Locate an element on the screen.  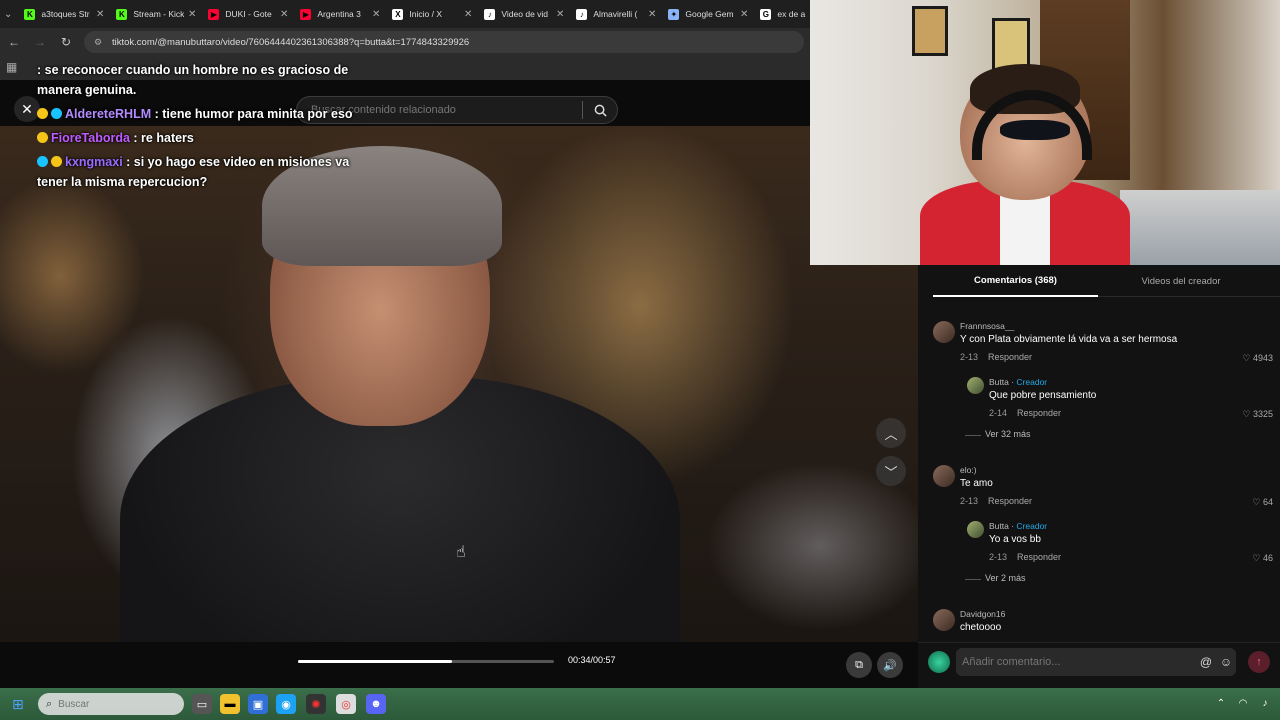
like-count: 3325 is located at coordinates (1262, 414).